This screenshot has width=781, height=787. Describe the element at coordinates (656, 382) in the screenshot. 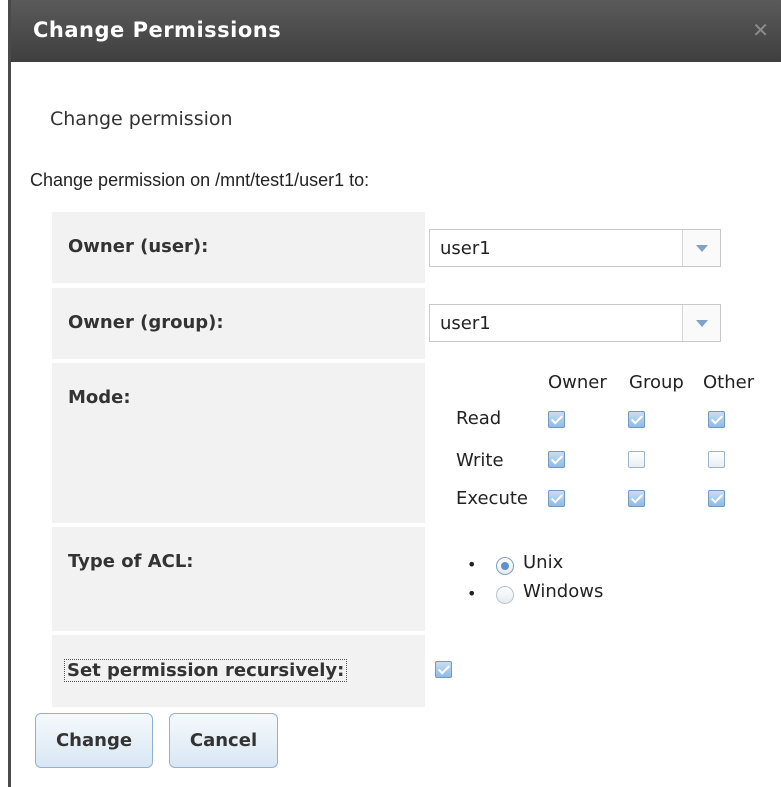

I see `mode-col-group: Group` at that location.